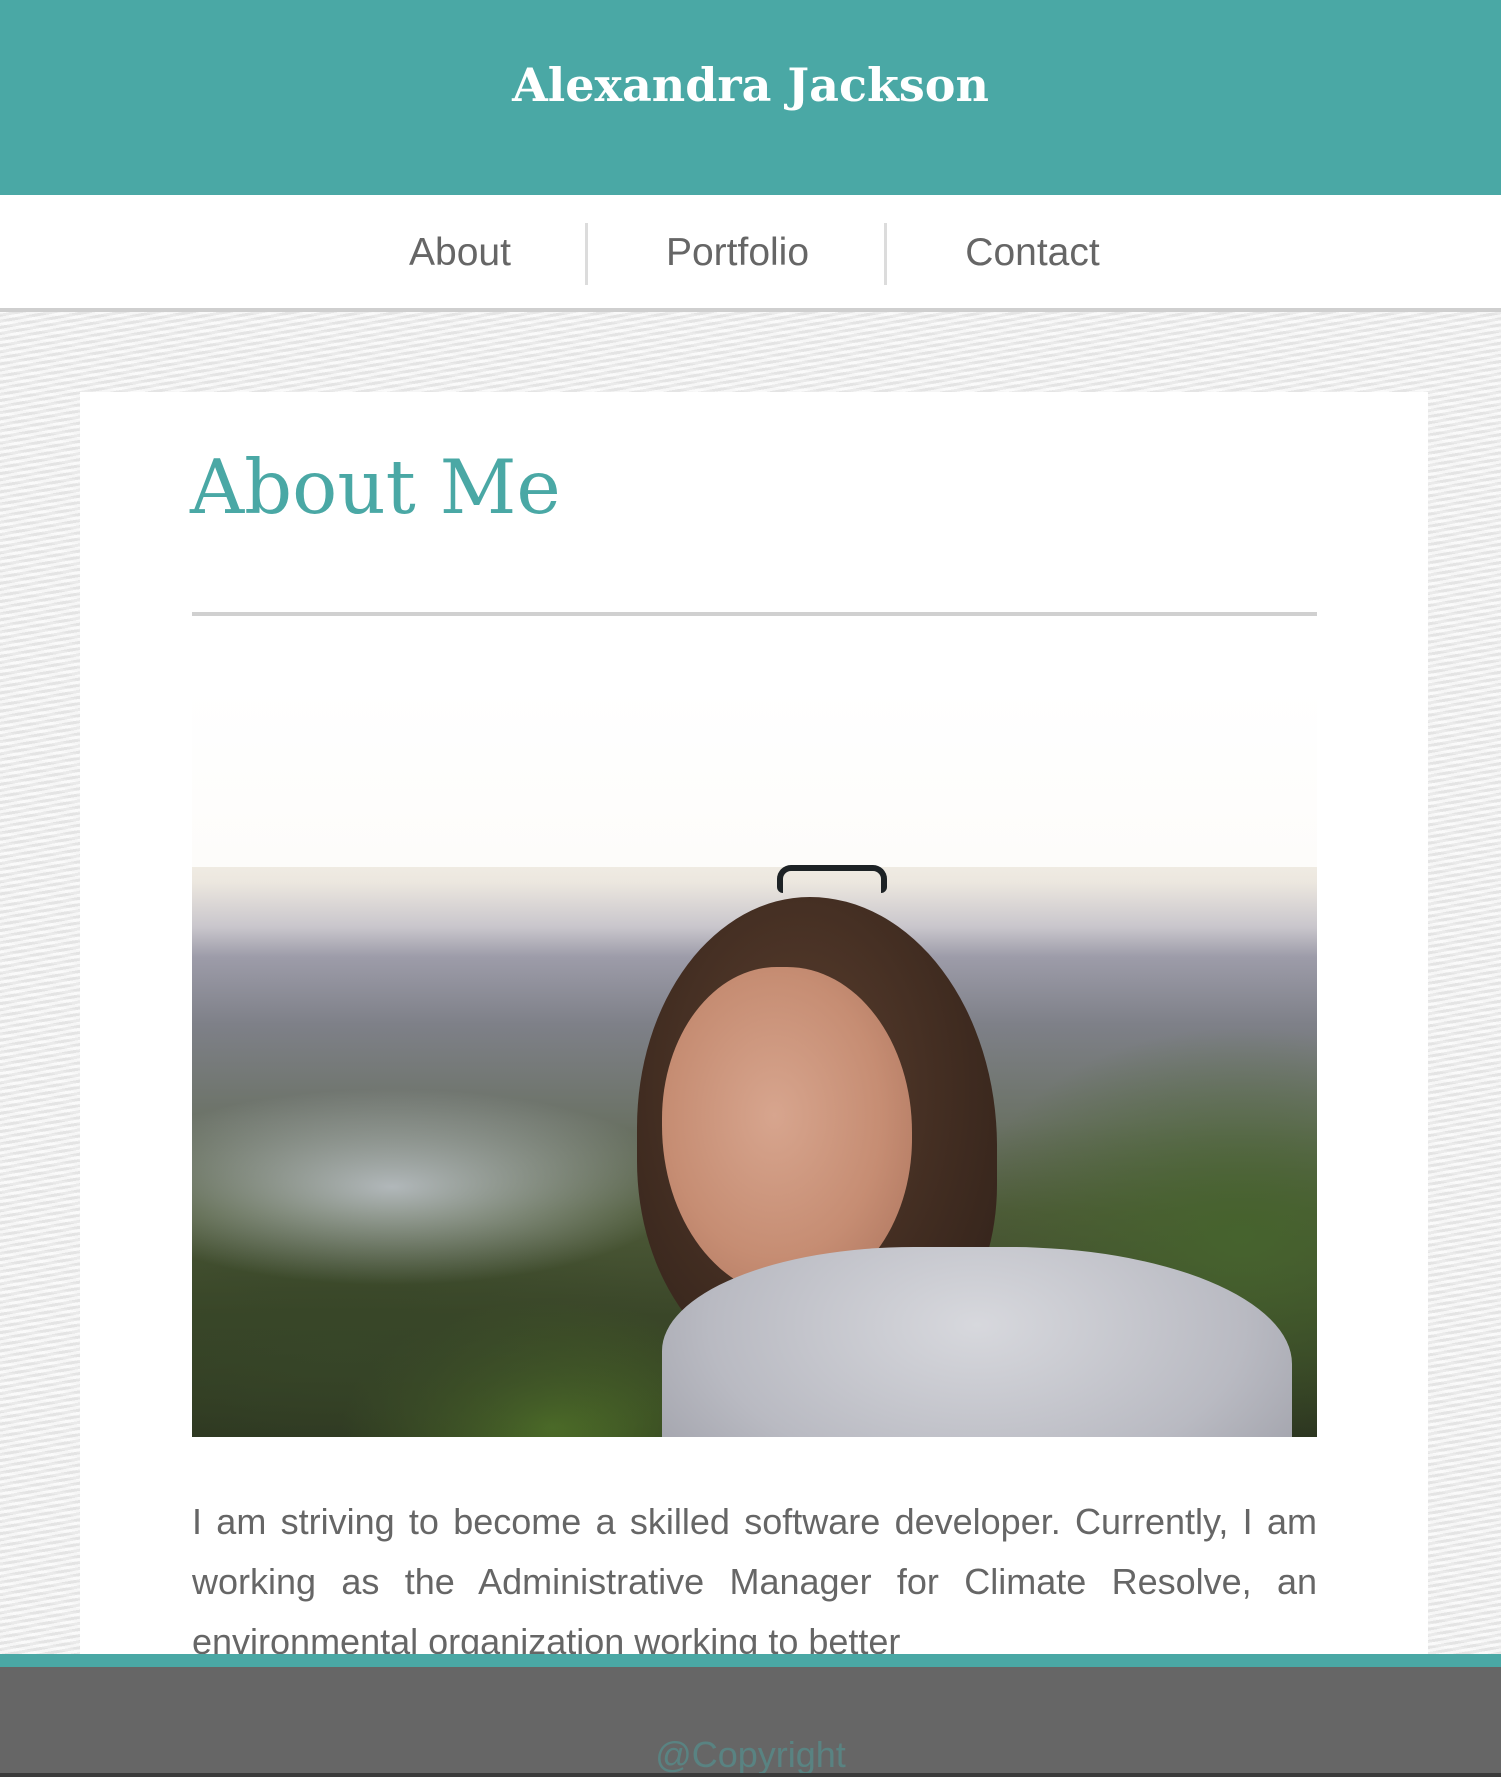 This screenshot has width=1501, height=1777. What do you see at coordinates (1032, 253) in the screenshot?
I see `nav-link-contact: Contact` at bounding box center [1032, 253].